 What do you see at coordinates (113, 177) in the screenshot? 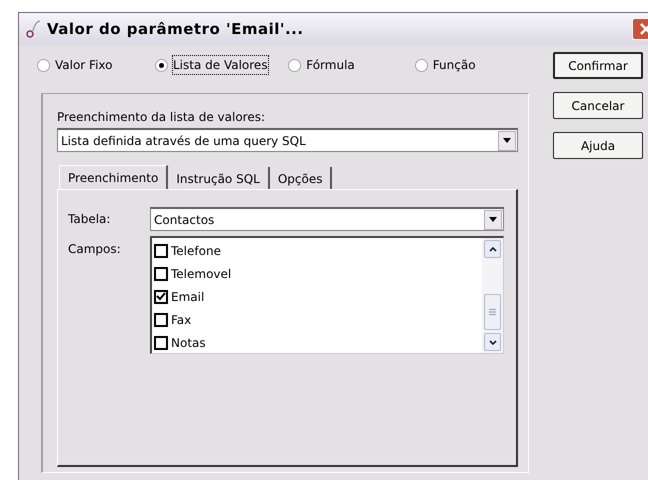
I see `tab: Preenchimento` at bounding box center [113, 177].